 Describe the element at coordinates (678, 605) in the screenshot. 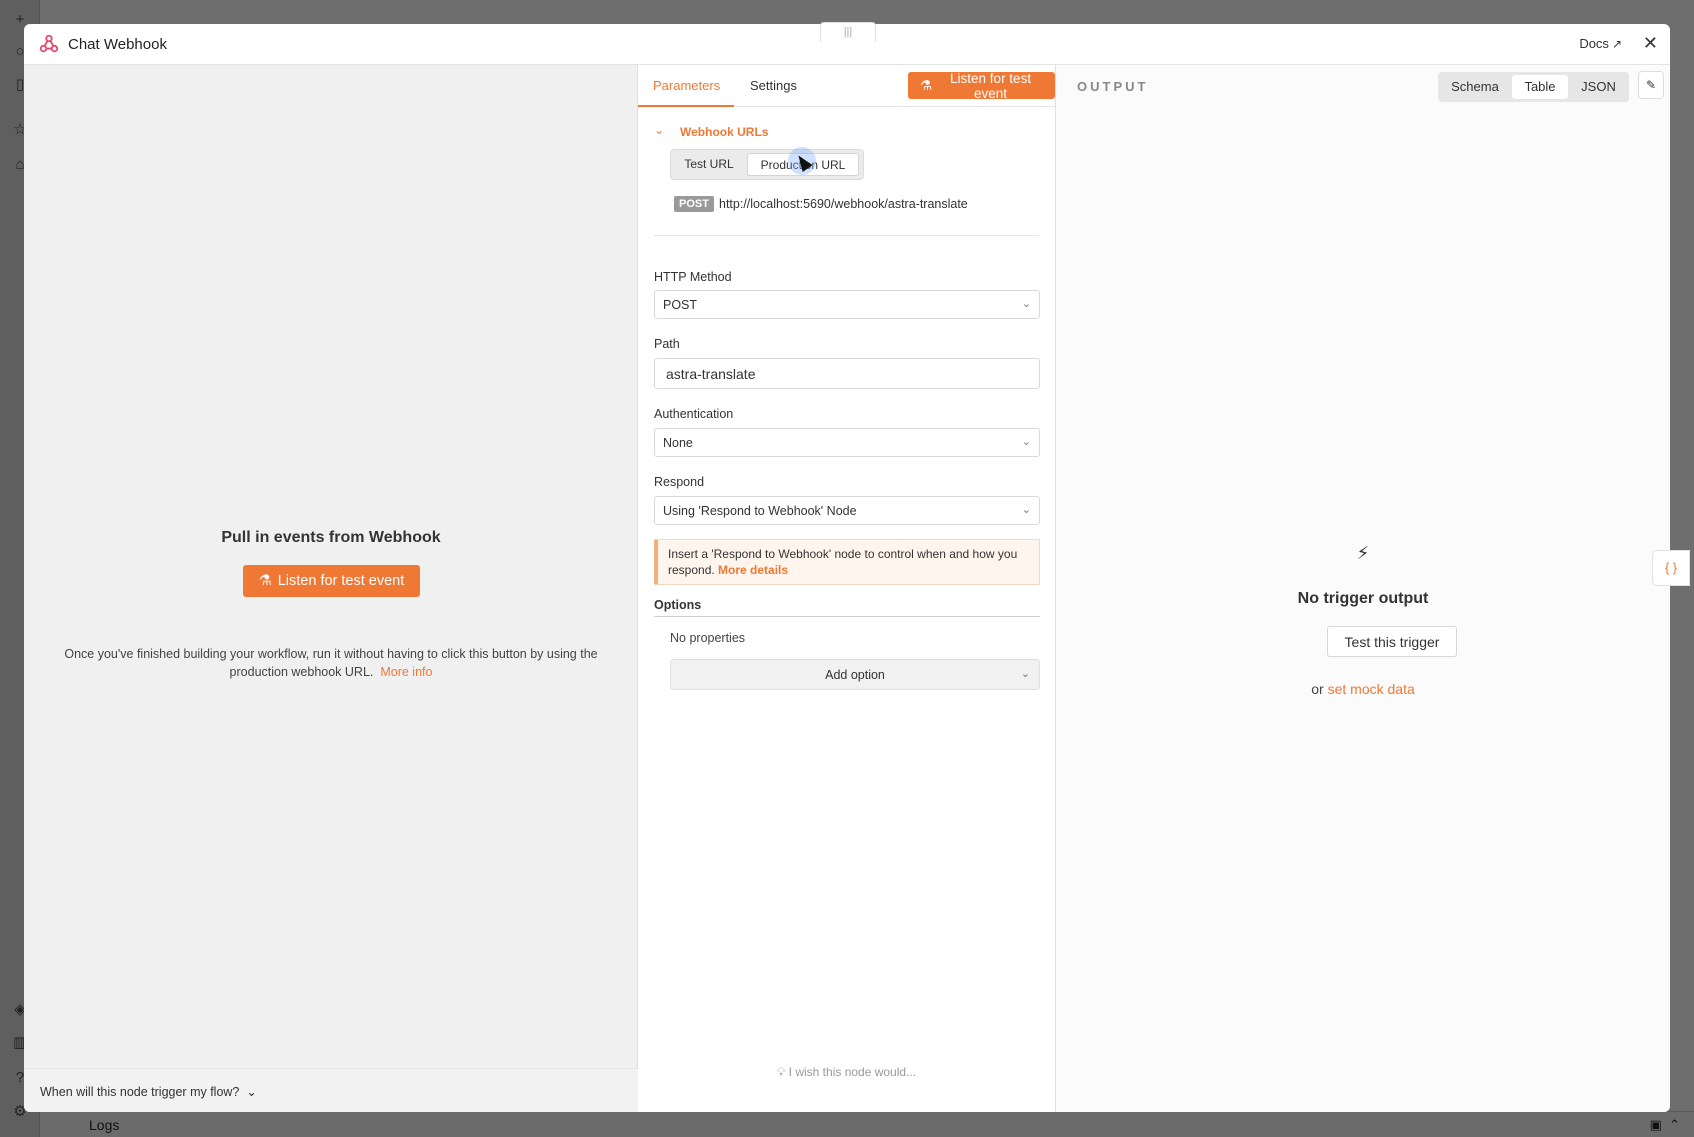

I see `options-label: Options` at that location.